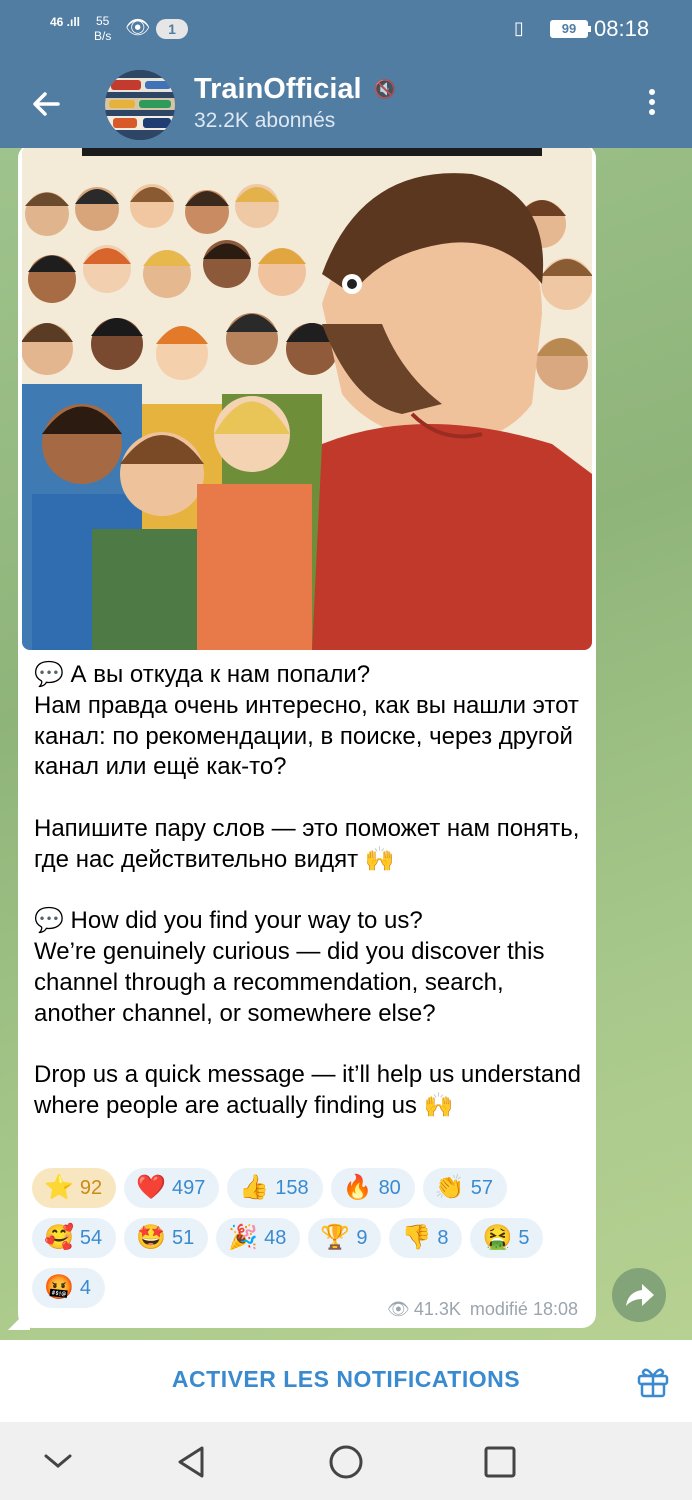 This screenshot has height=1500, width=692. I want to click on reaction-trophy: 🏆 9, so click(345, 1238).